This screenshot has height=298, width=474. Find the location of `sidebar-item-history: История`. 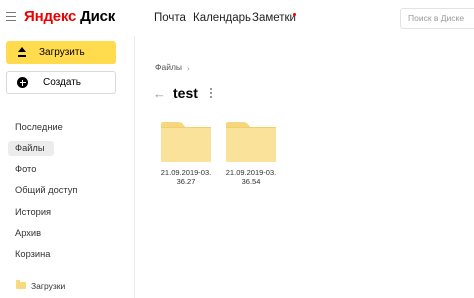

sidebar-item-history: История is located at coordinates (33, 212).